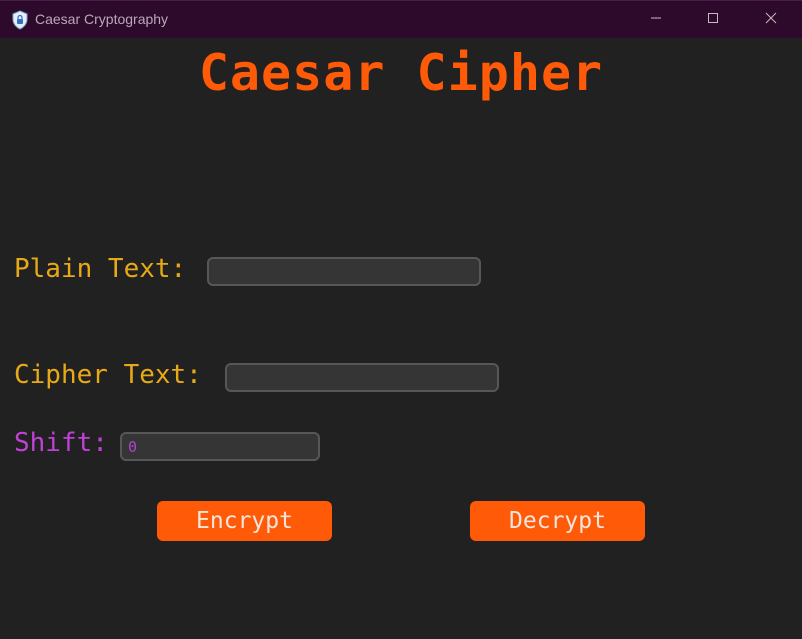 The width and height of the screenshot is (802, 639). What do you see at coordinates (20, 20) in the screenshot?
I see `shield-lock-icon` at bounding box center [20, 20].